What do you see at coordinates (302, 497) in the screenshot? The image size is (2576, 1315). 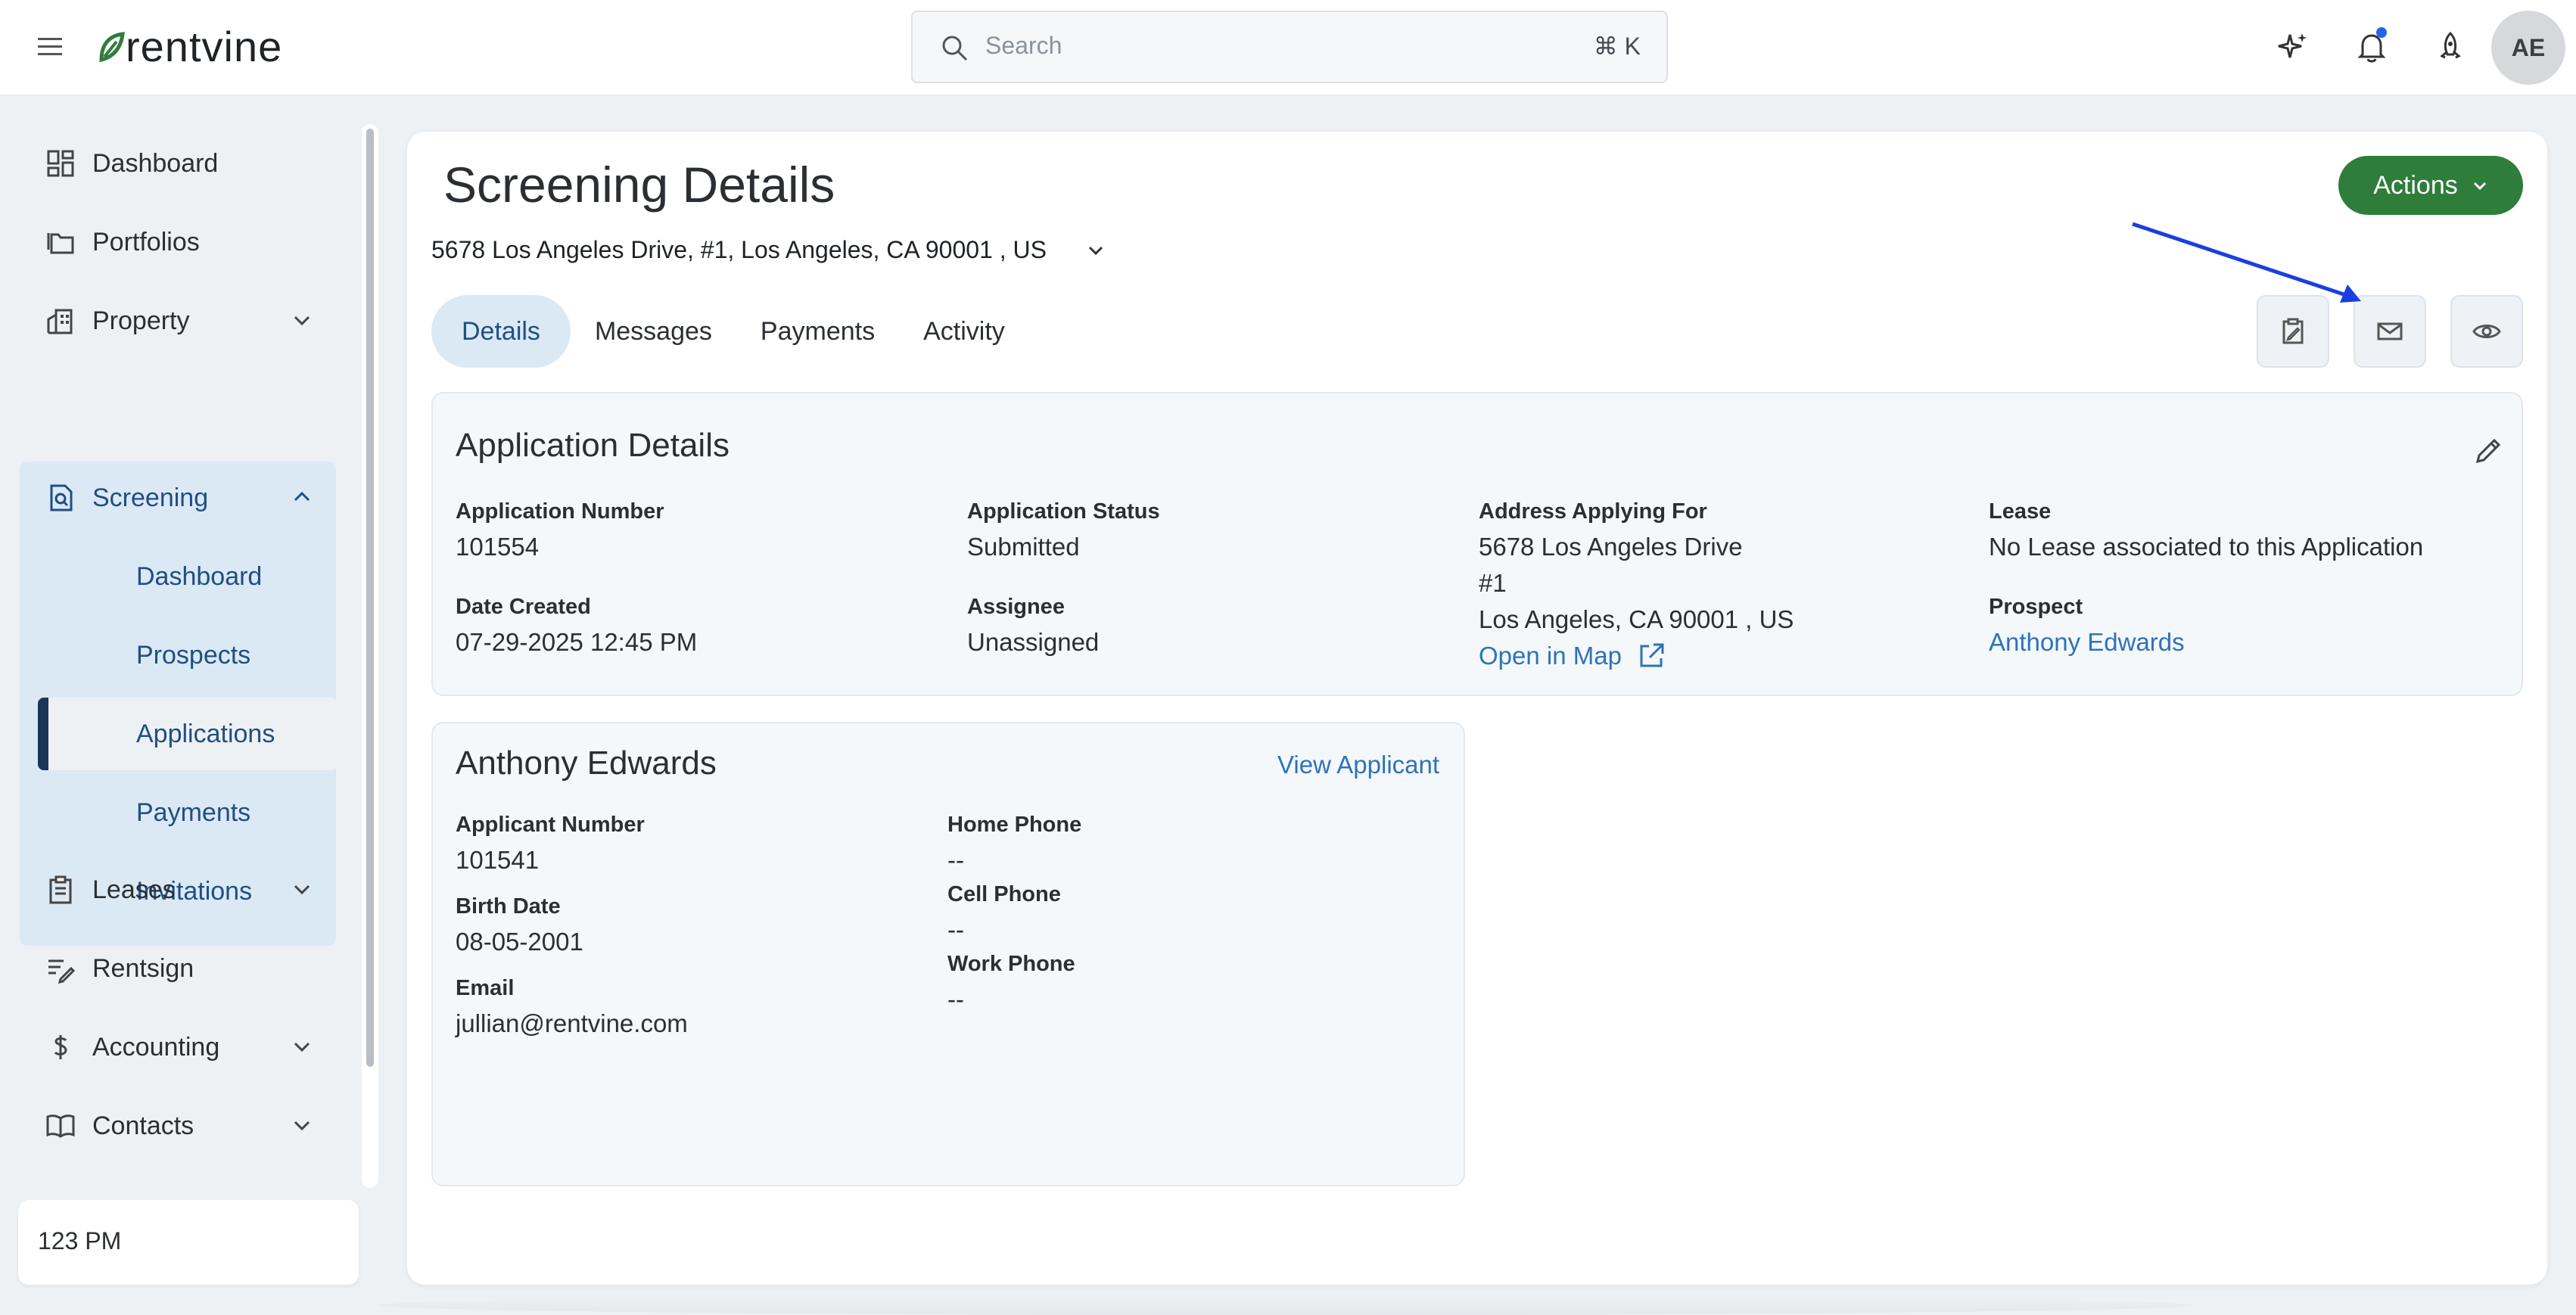 I see `chevron-up-icon` at bounding box center [302, 497].